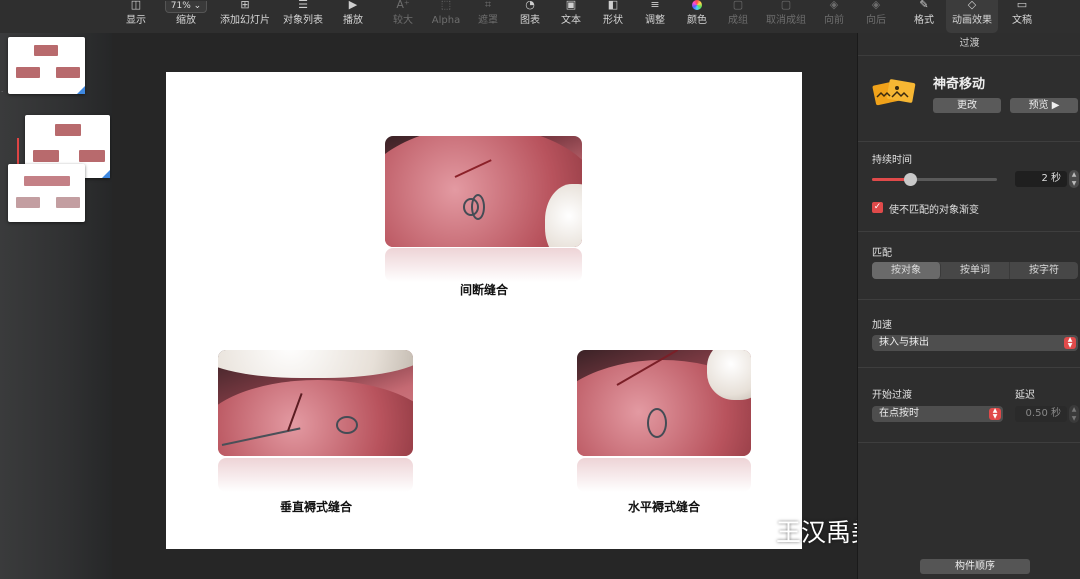 The image size is (1080, 579). What do you see at coordinates (738, 5) in the screenshot?
I see `group-icon: ▢` at bounding box center [738, 5].